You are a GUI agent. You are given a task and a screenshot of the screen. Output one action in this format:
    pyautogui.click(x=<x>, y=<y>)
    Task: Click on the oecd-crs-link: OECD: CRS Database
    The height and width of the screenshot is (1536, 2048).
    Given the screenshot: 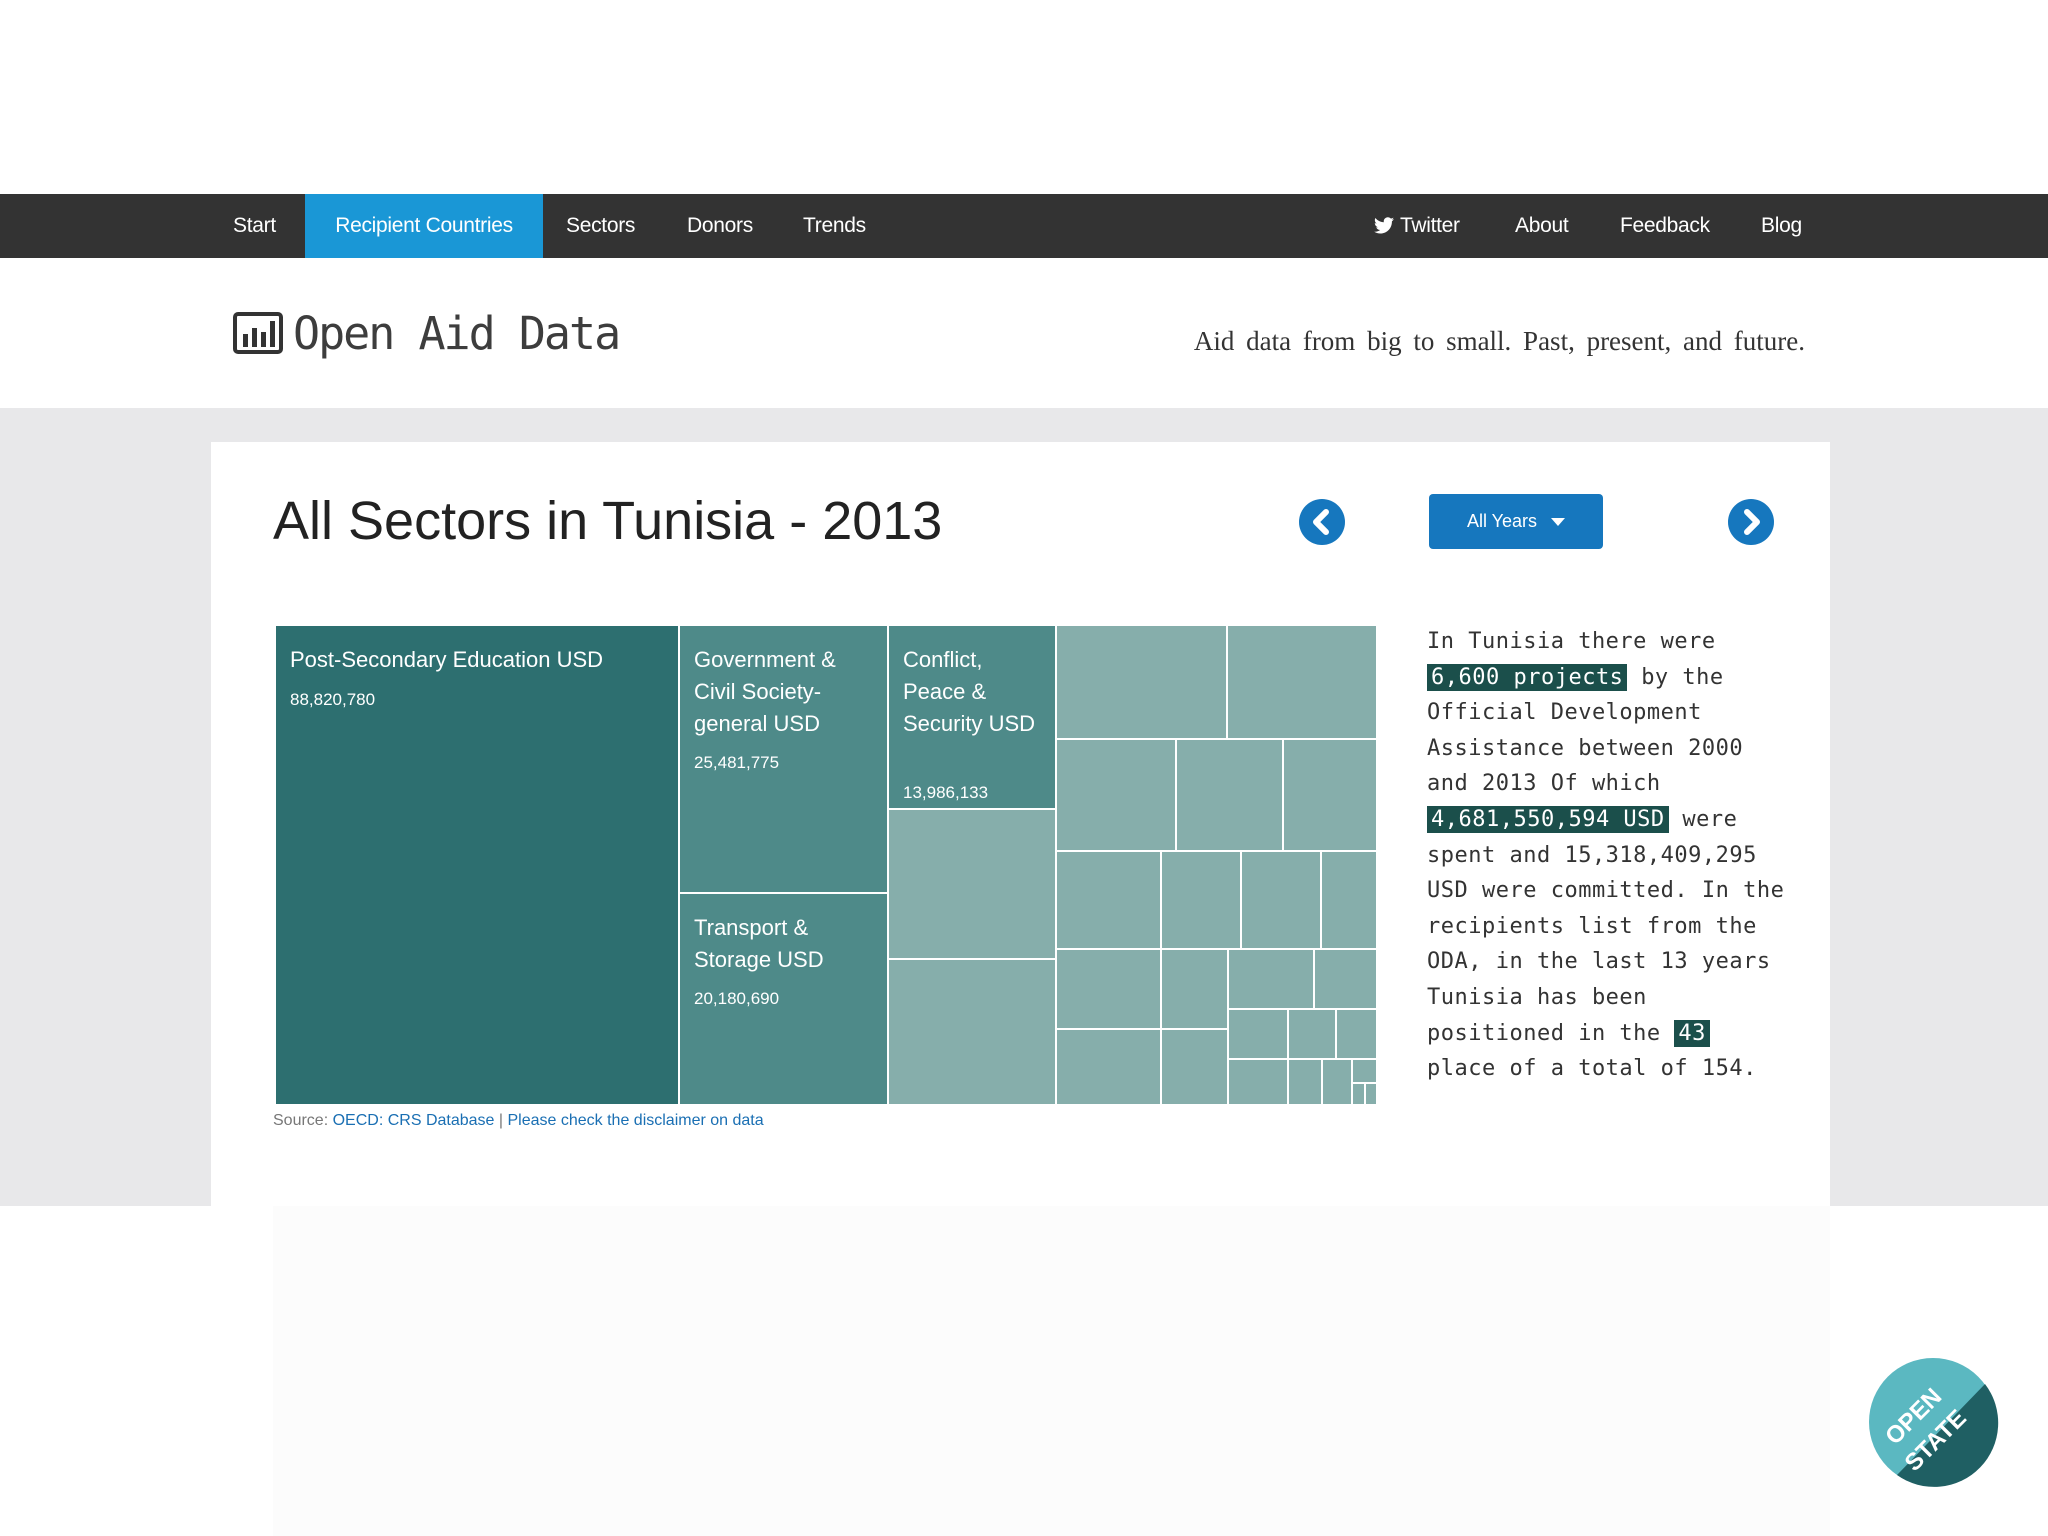 What is the action you would take?
    pyautogui.click(x=414, y=1120)
    